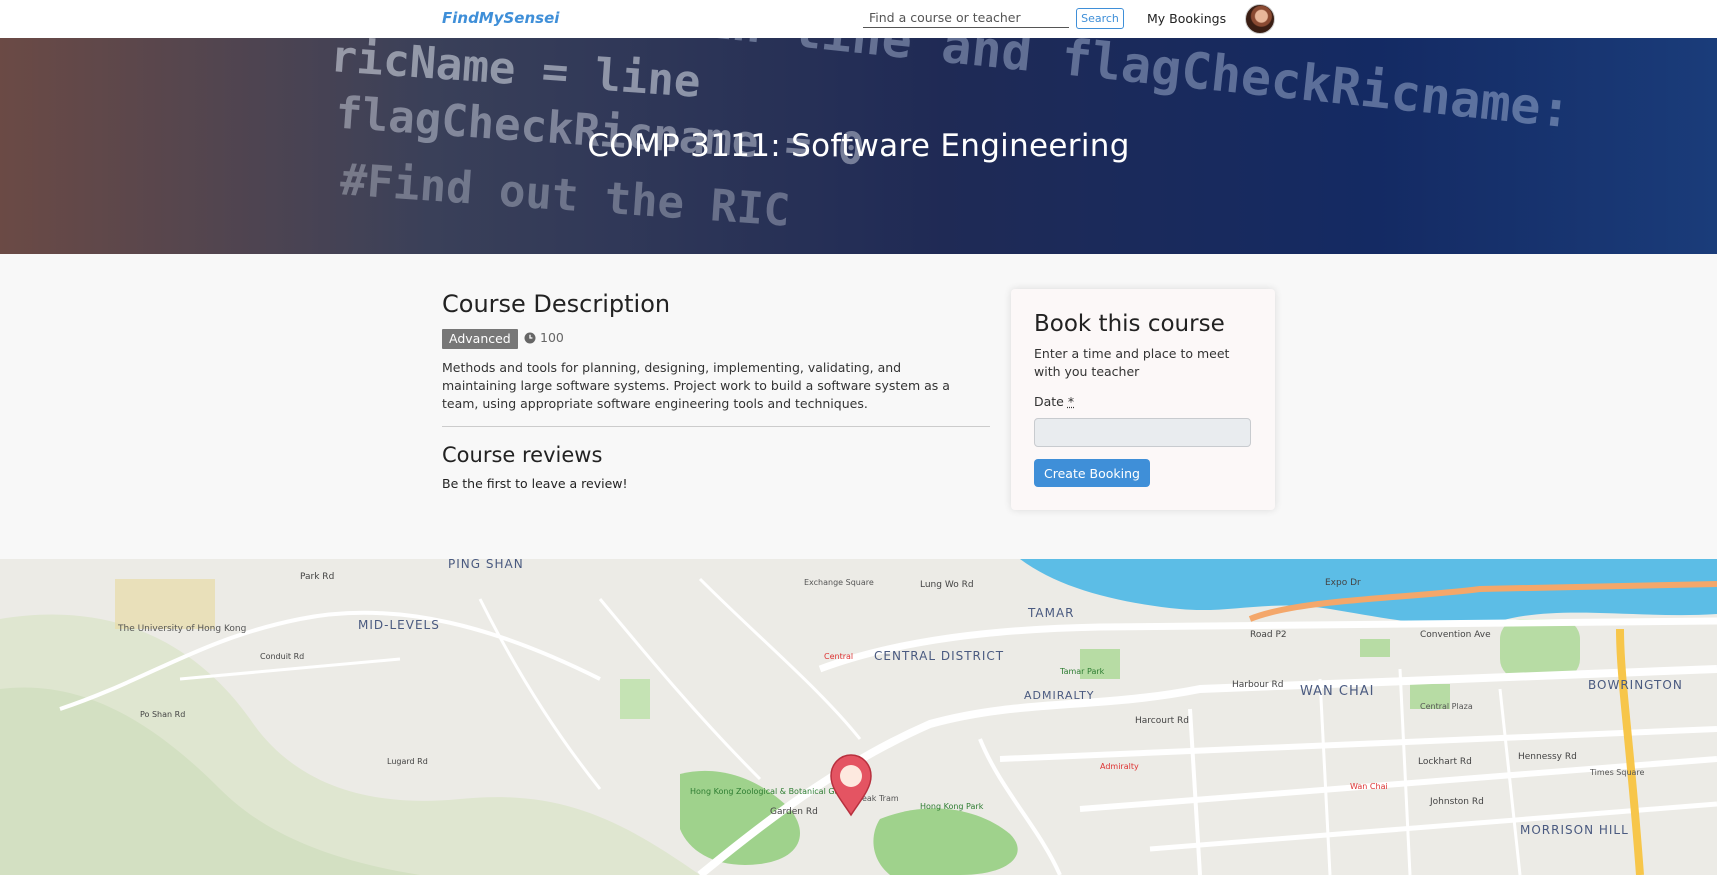 The image size is (1717, 875). What do you see at coordinates (1635, 685) in the screenshot?
I see `map-label-bowrington: BOWRINGTON` at bounding box center [1635, 685].